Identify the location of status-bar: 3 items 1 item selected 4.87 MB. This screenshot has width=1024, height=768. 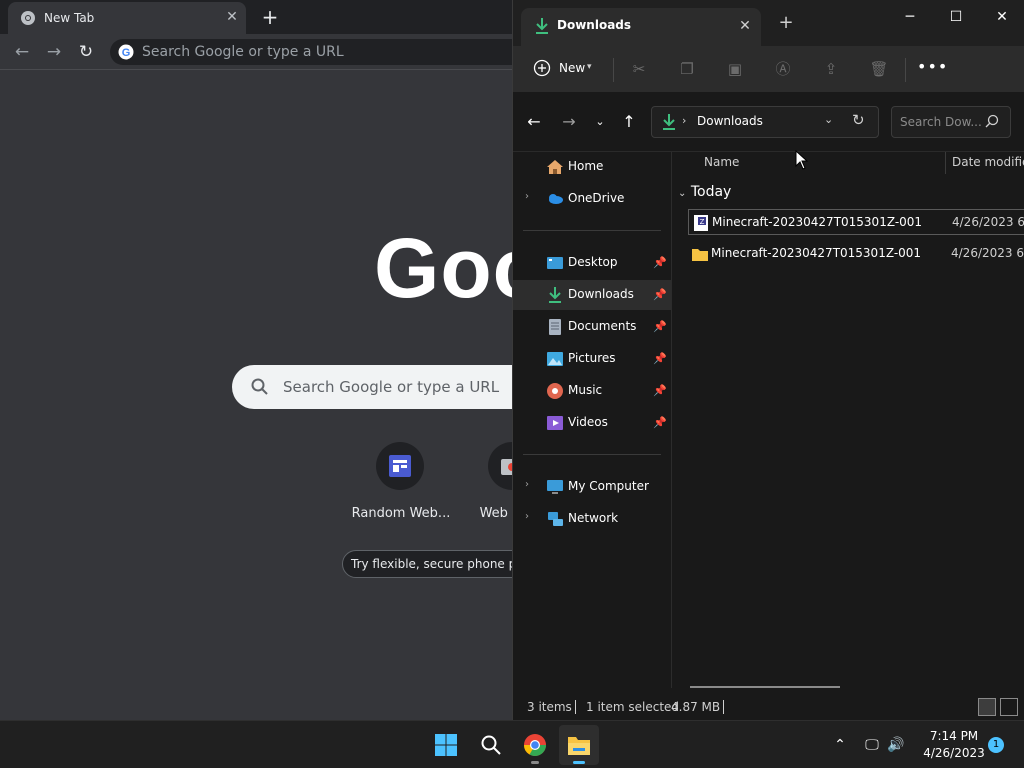
(768, 704).